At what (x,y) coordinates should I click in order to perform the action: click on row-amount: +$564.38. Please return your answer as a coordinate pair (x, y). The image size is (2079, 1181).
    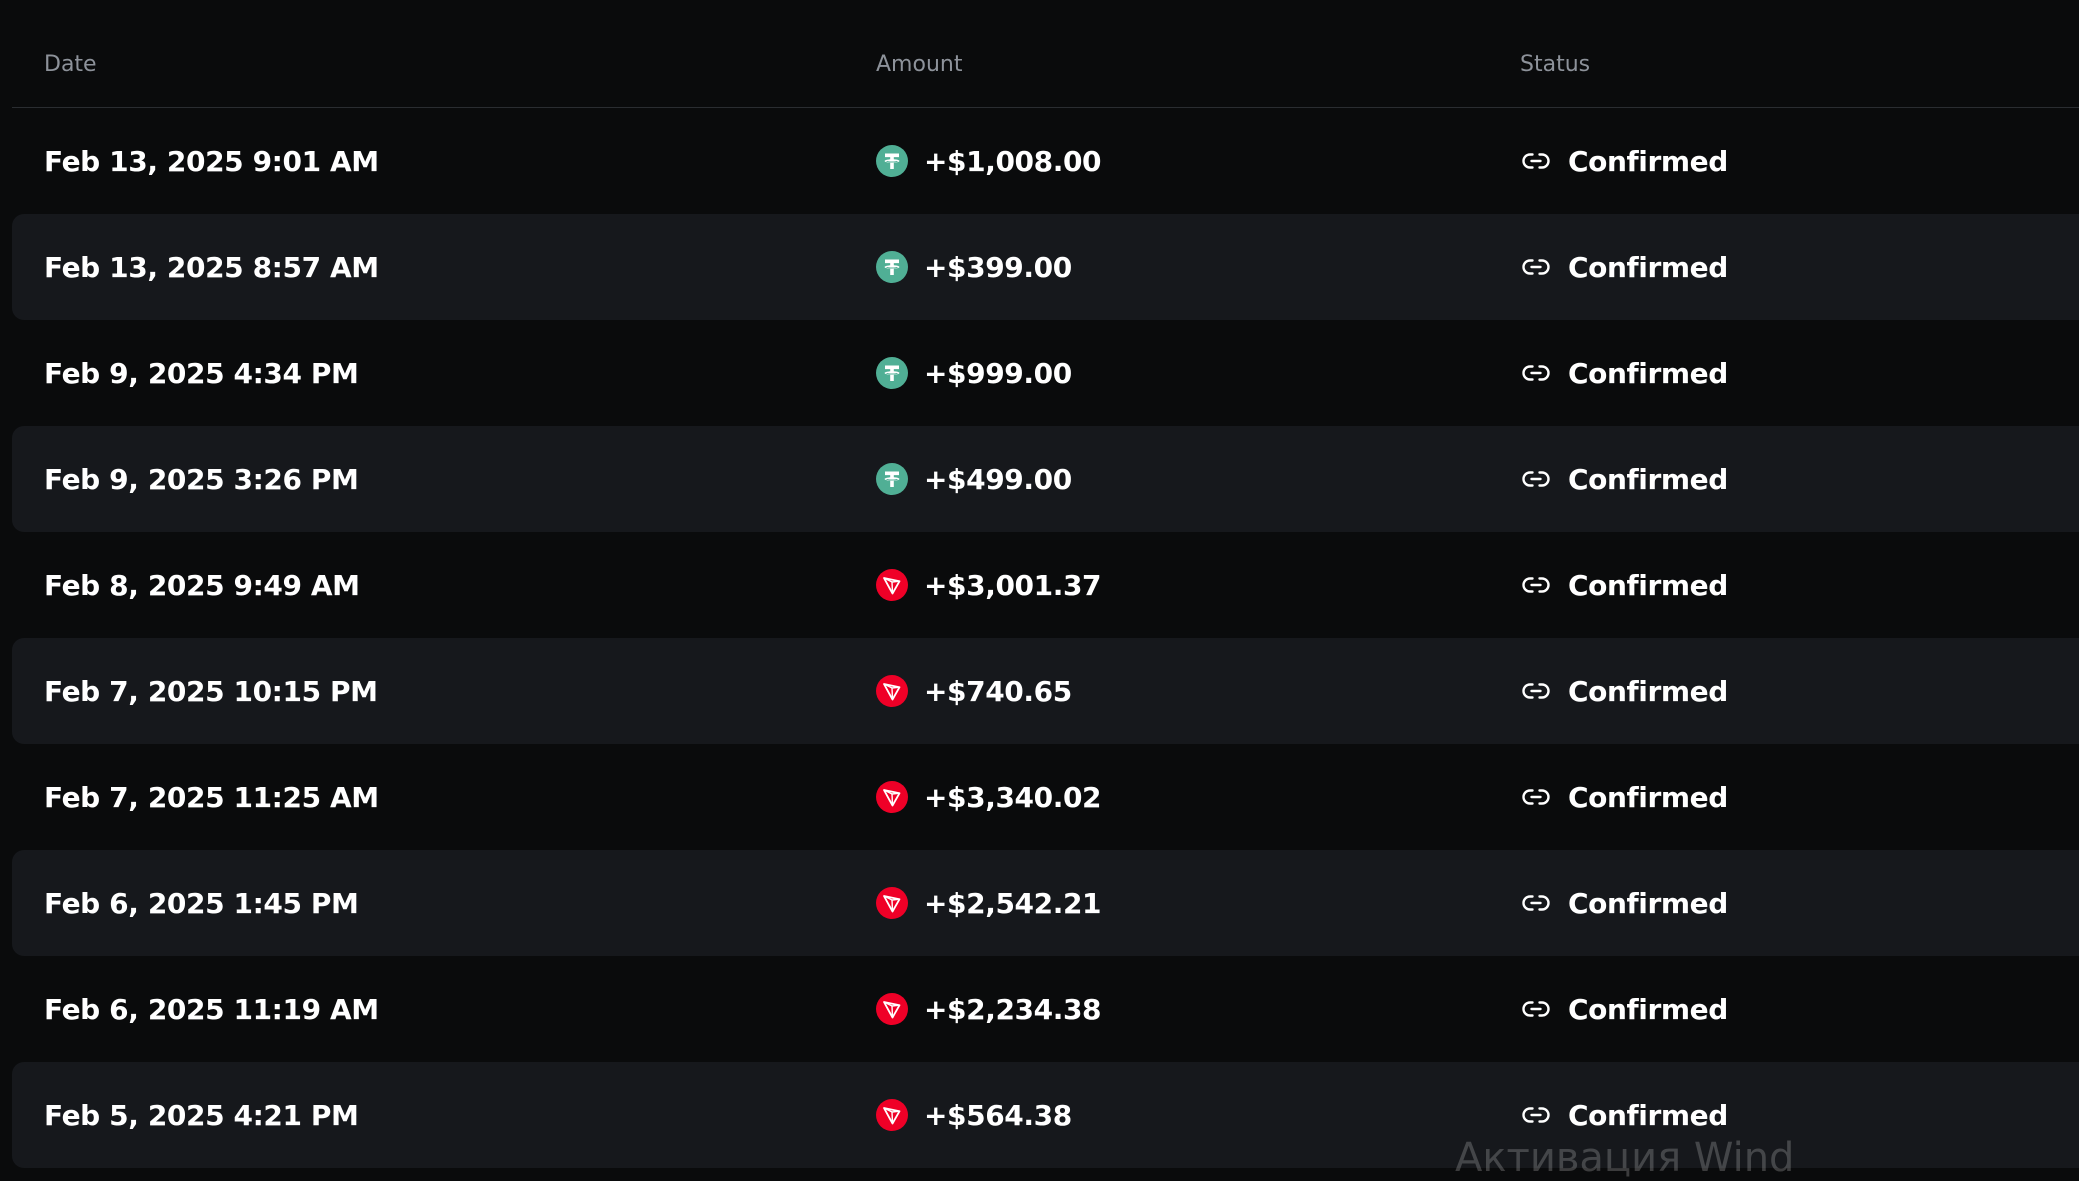
    Looking at the image, I should click on (974, 1115).